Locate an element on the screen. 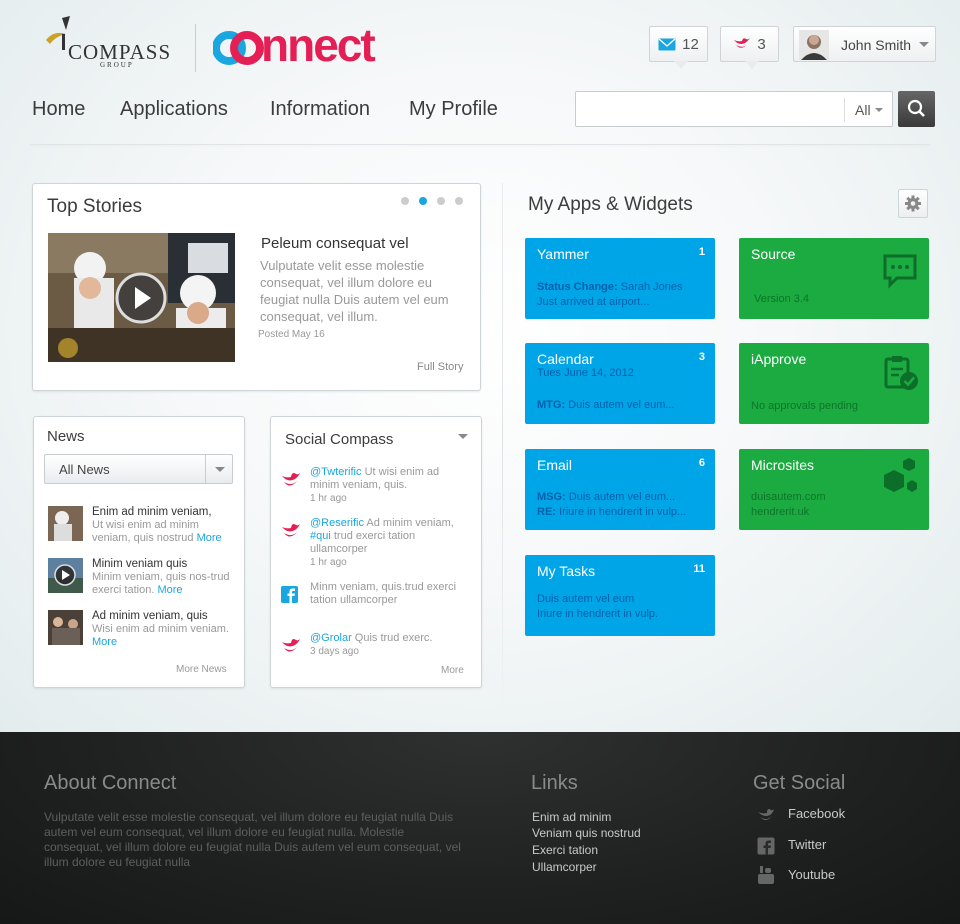 Image resolution: width=960 pixels, height=924 pixels. full-story-link: Full Story is located at coordinates (440, 367).